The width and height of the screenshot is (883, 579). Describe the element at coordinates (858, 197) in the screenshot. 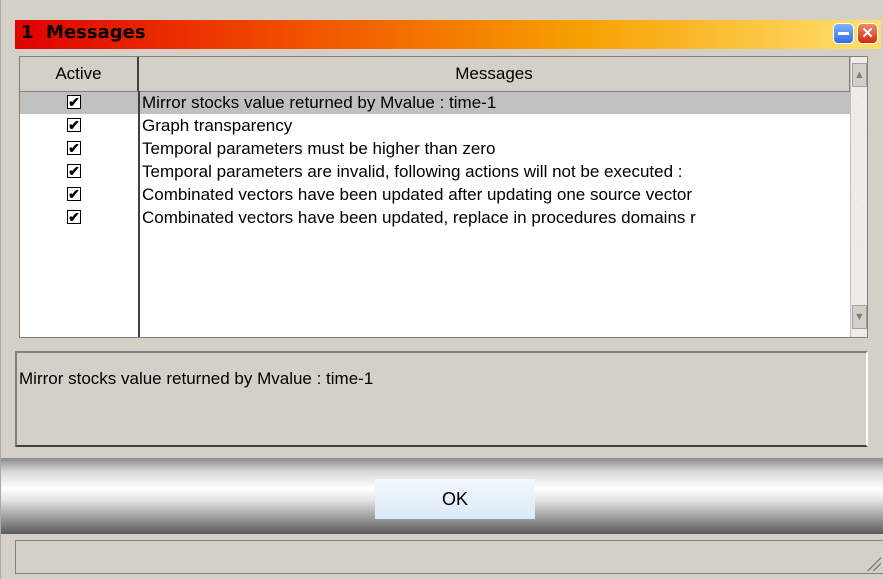

I see `vertical-scrollbar: ▲ ▼` at that location.